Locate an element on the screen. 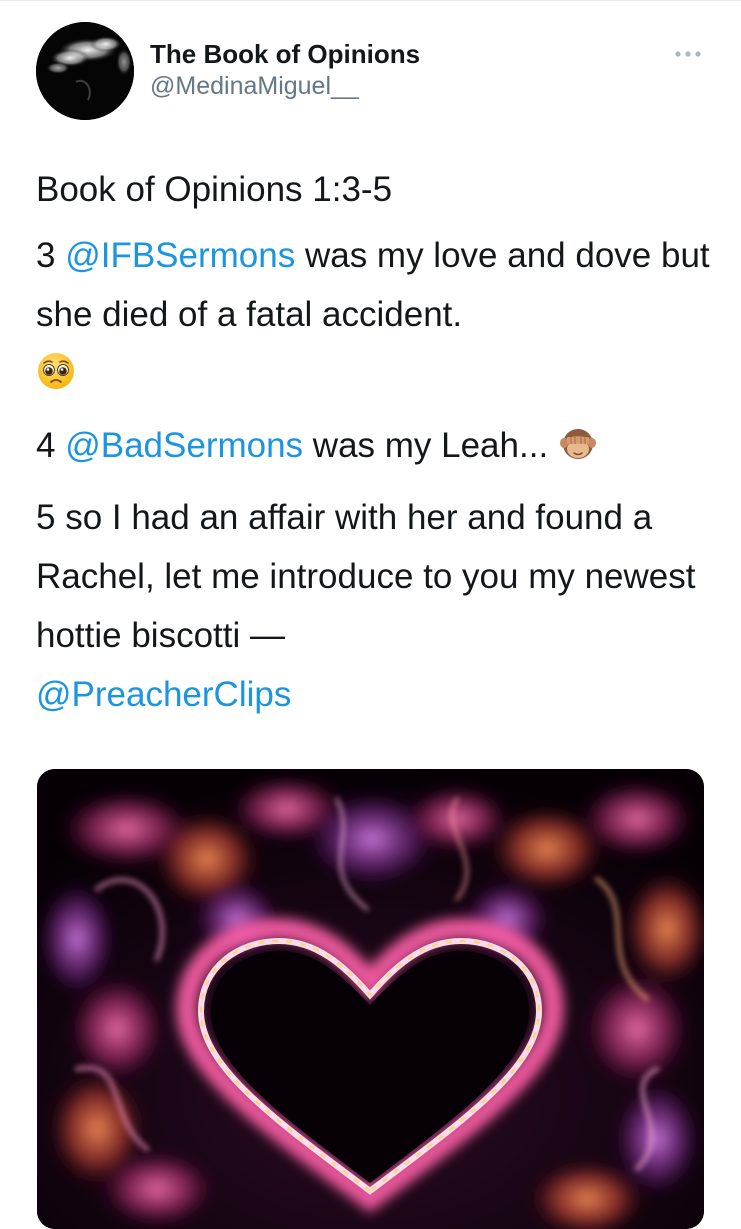  author-handle: @MedinaMiguel__ is located at coordinates (285, 86).